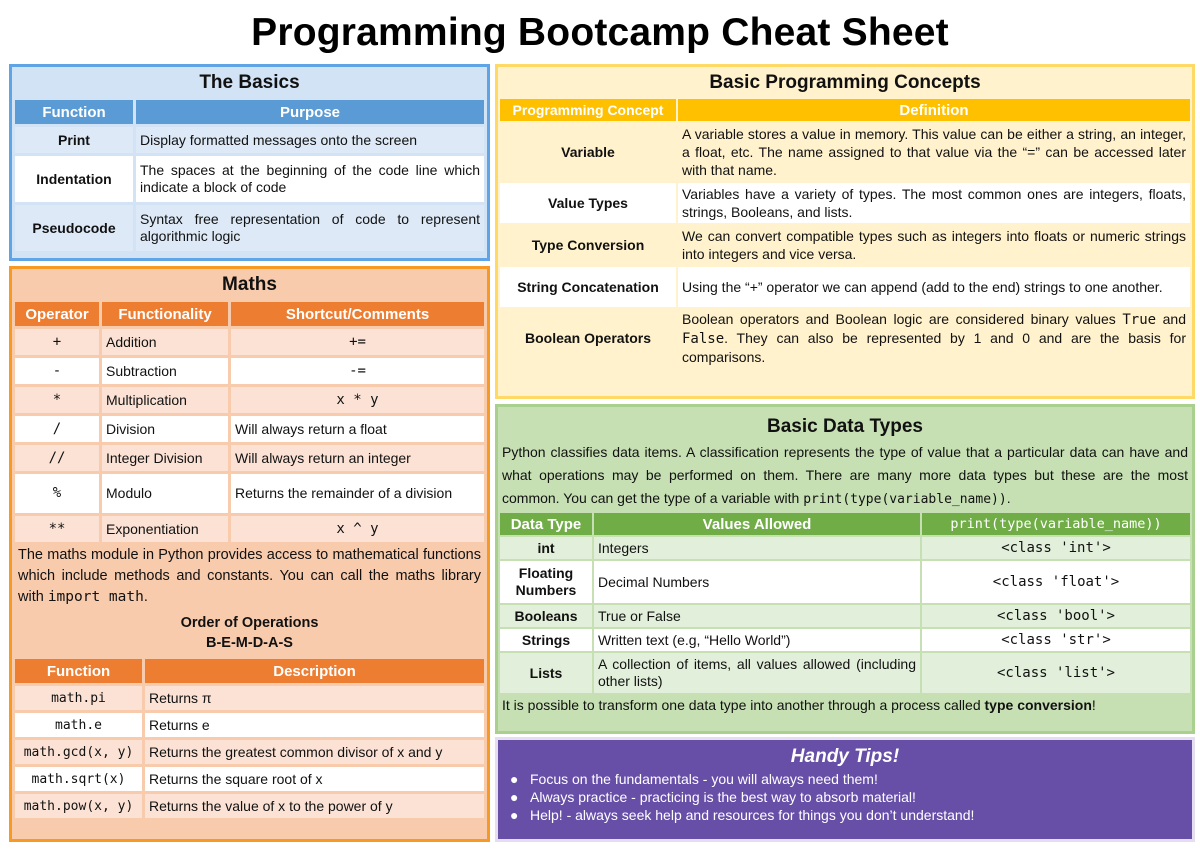 This screenshot has height=849, width=1200. Describe the element at coordinates (57, 400) in the screenshot. I see `operator-cell: *` at that location.